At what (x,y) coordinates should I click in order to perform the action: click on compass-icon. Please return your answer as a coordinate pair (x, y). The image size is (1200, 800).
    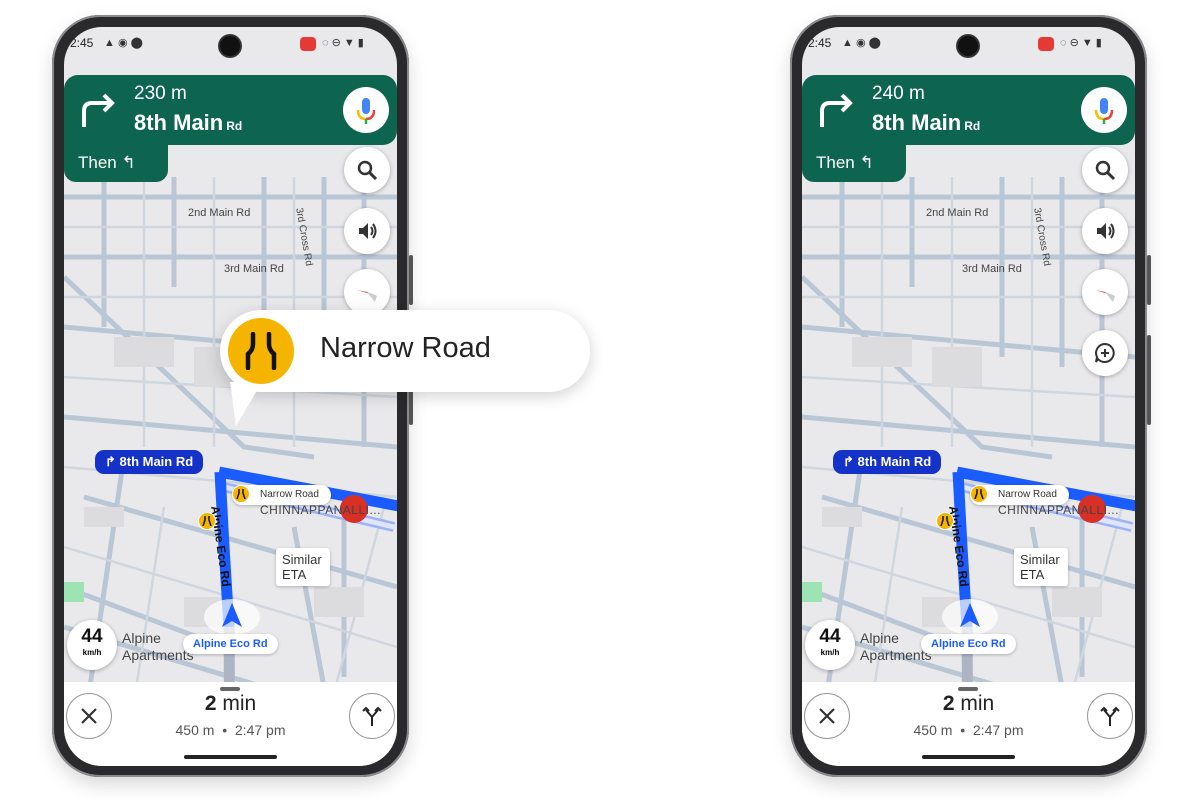
    Looking at the image, I should click on (1105, 296).